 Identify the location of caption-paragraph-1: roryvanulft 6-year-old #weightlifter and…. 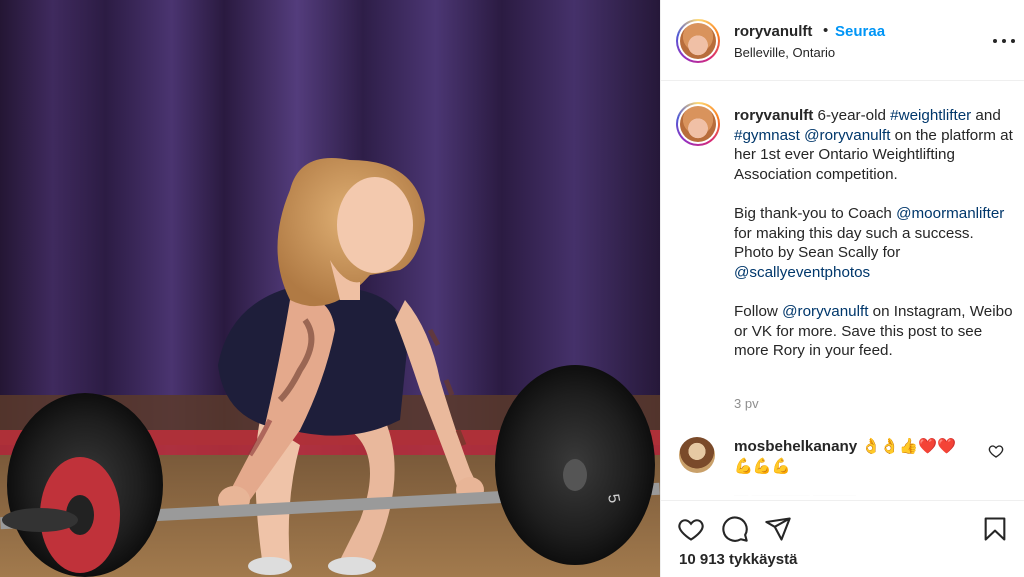
(875, 145).